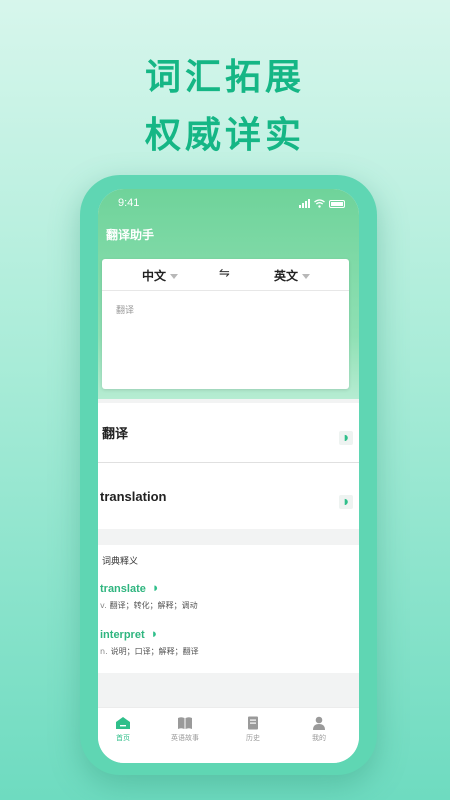 This screenshot has width=450, height=800. Describe the element at coordinates (319, 738) in the screenshot. I see `tab-label: 我的` at that location.